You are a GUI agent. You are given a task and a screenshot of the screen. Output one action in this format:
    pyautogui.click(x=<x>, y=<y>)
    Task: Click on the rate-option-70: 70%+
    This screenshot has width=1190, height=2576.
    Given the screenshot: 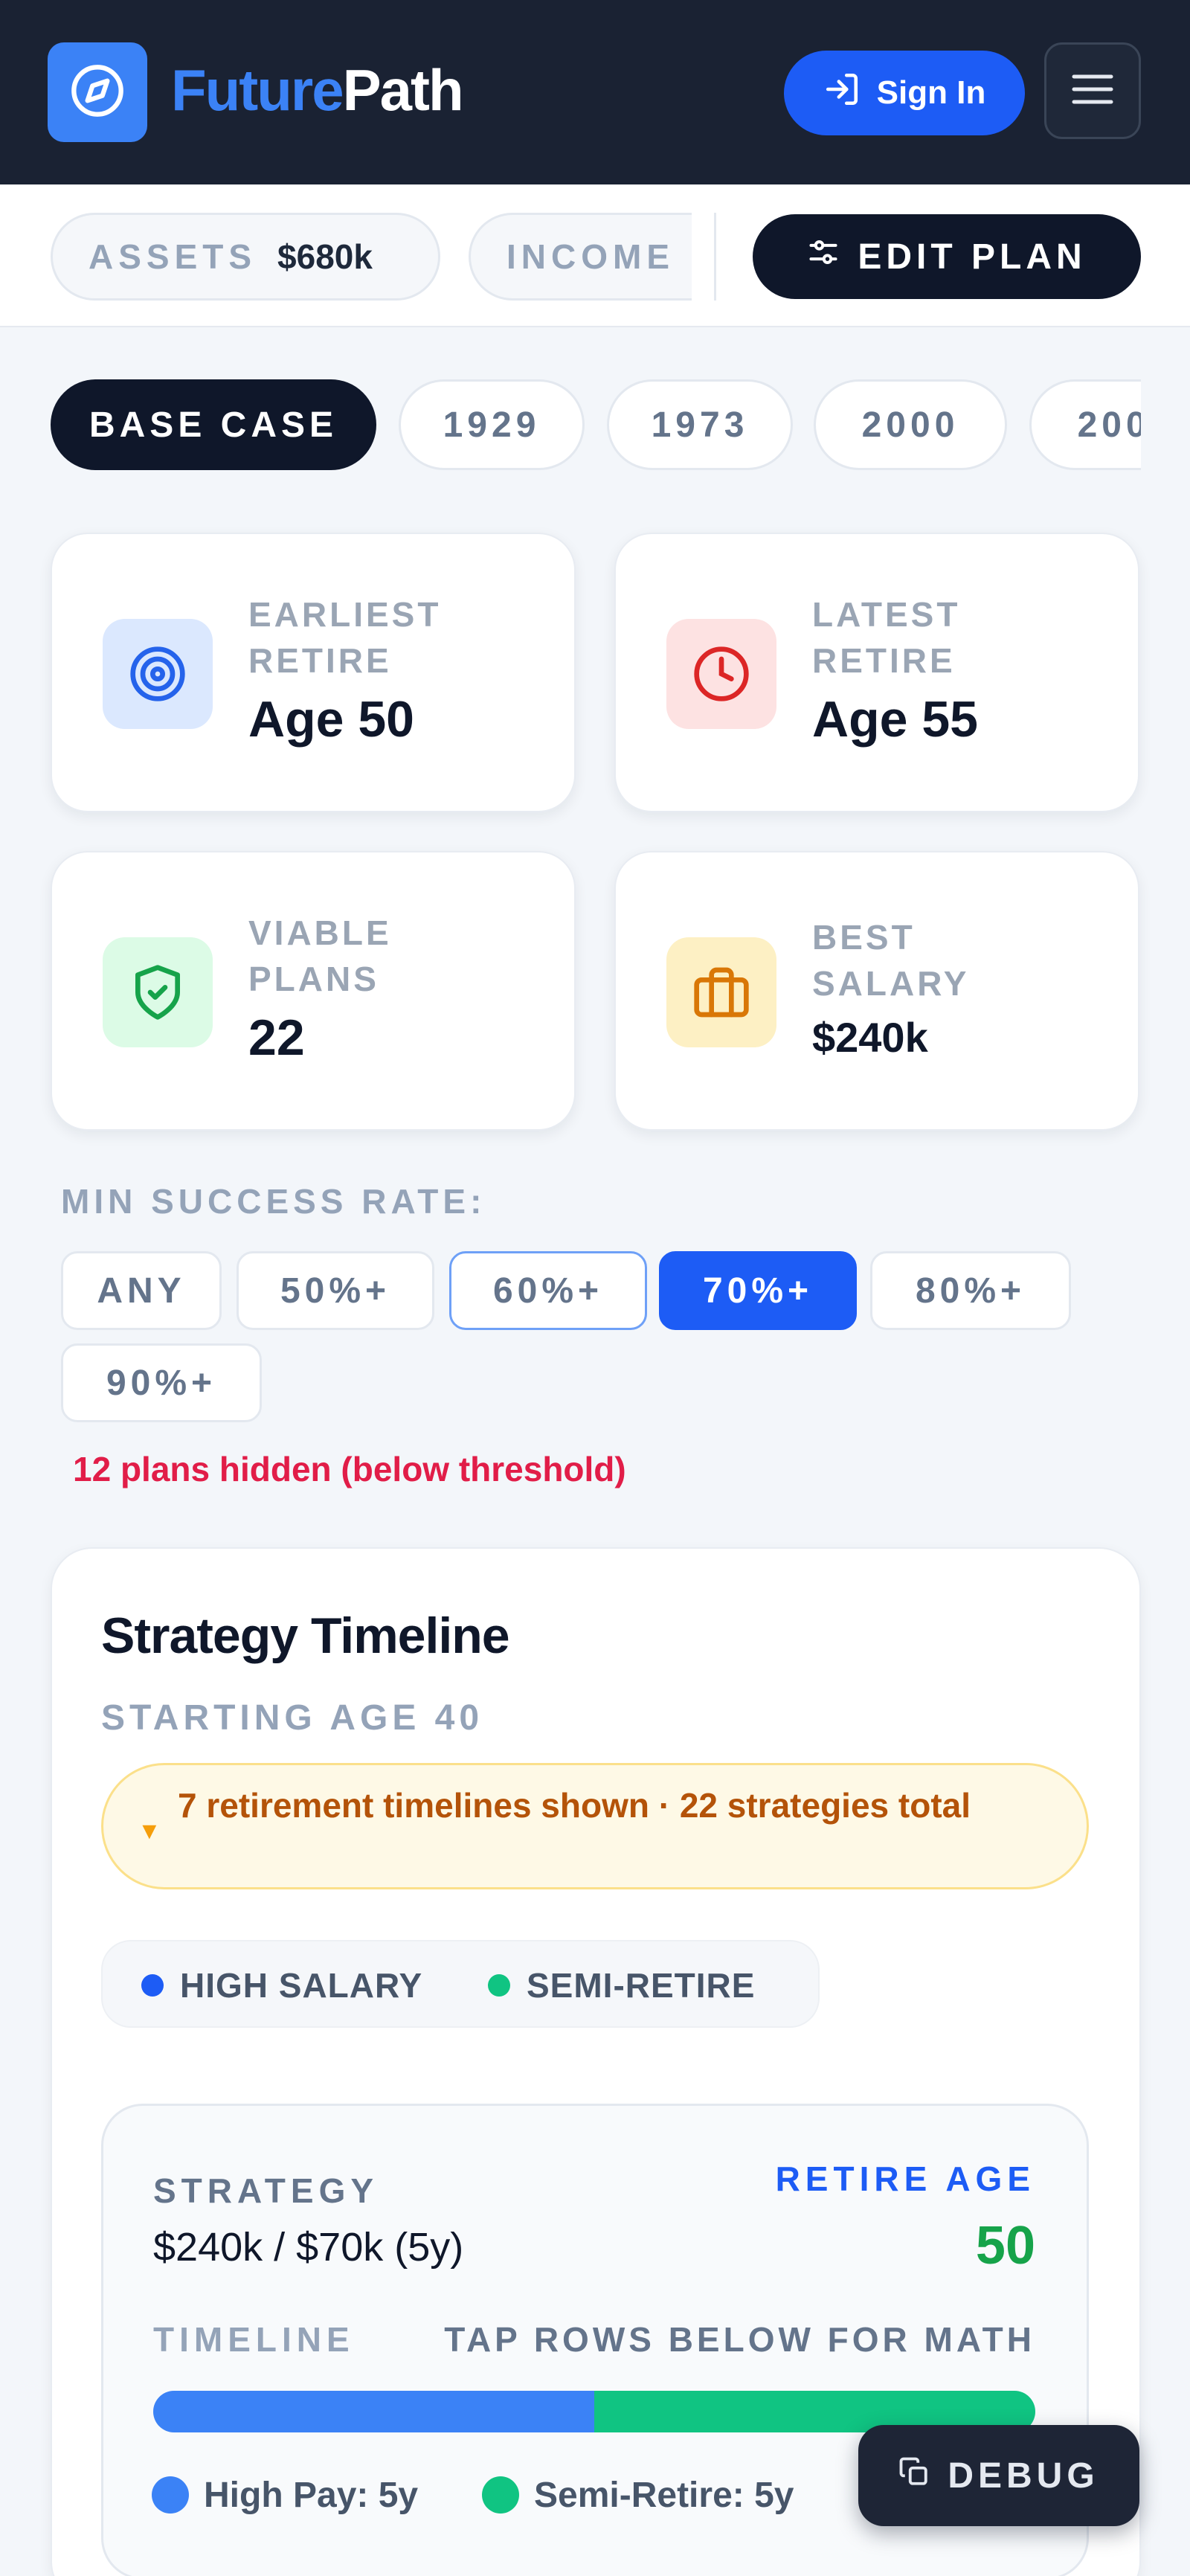 What is the action you would take?
    pyautogui.click(x=758, y=1290)
    